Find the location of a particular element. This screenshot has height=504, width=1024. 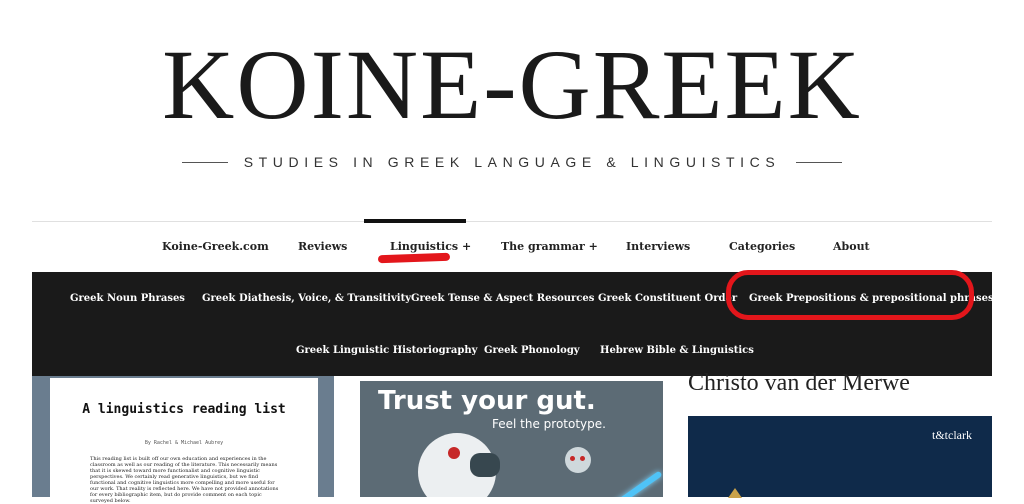

nav-top-rule is located at coordinates (512, 221).